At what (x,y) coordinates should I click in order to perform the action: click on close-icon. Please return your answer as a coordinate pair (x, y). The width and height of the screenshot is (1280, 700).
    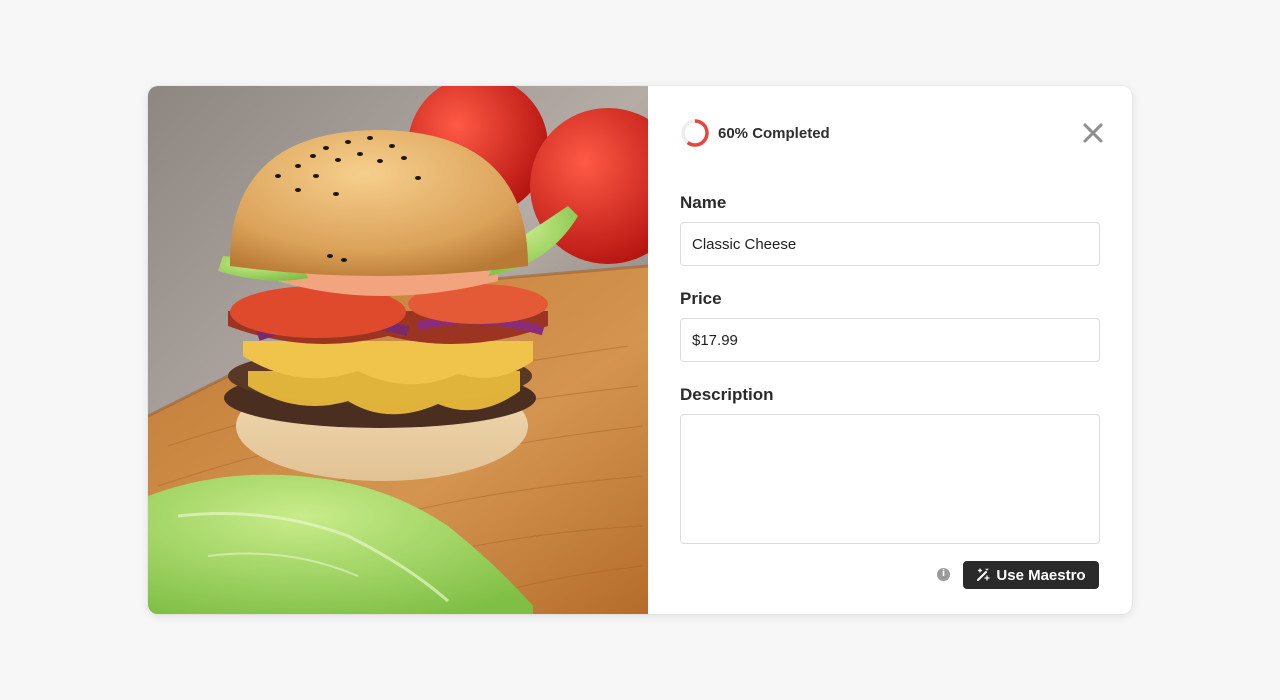
    Looking at the image, I should click on (1093, 133).